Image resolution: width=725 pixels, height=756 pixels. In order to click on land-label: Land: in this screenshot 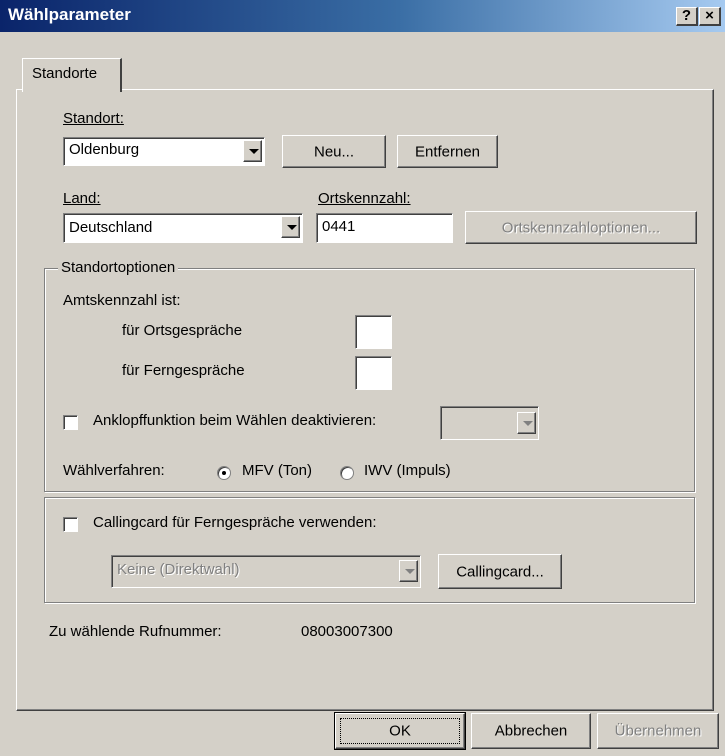, I will do `click(82, 198)`.